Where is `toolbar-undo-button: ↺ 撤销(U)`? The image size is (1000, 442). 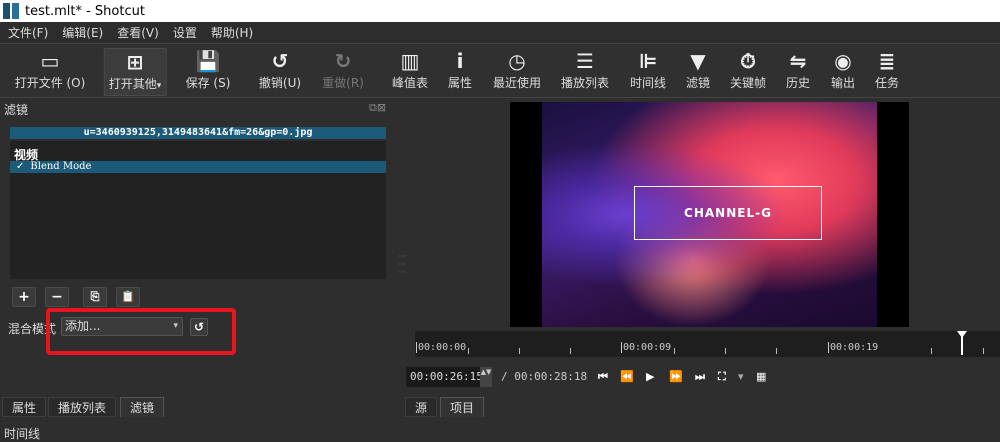
toolbar-undo-button: ↺ 撤销(U) is located at coordinates (280, 72).